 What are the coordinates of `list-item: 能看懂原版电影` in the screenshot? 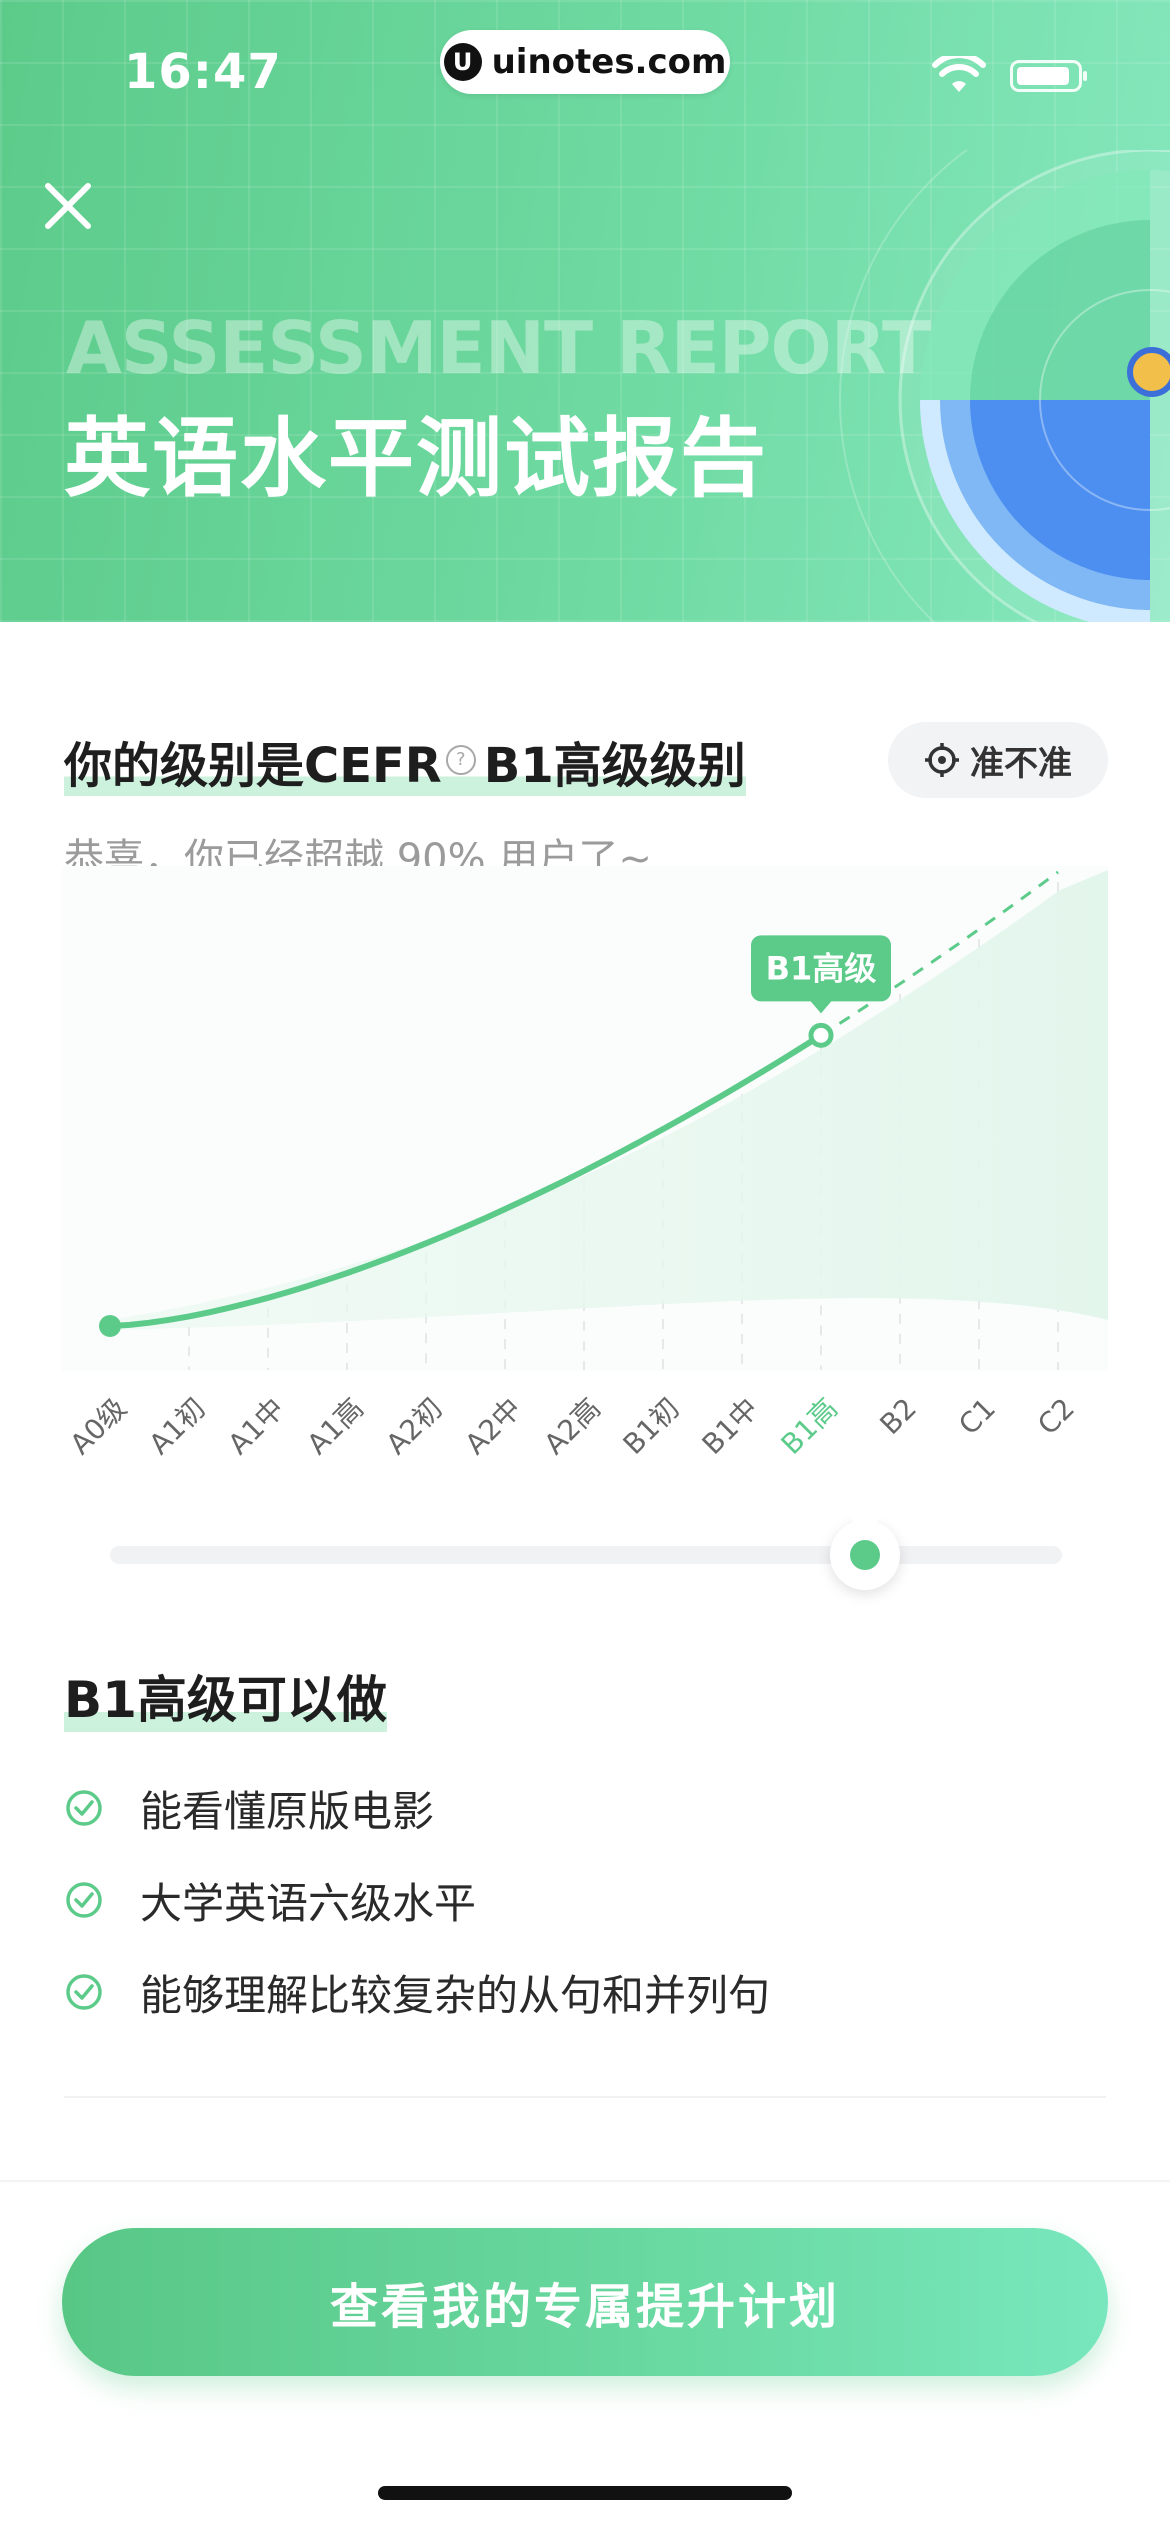 It's located at (584, 1808).